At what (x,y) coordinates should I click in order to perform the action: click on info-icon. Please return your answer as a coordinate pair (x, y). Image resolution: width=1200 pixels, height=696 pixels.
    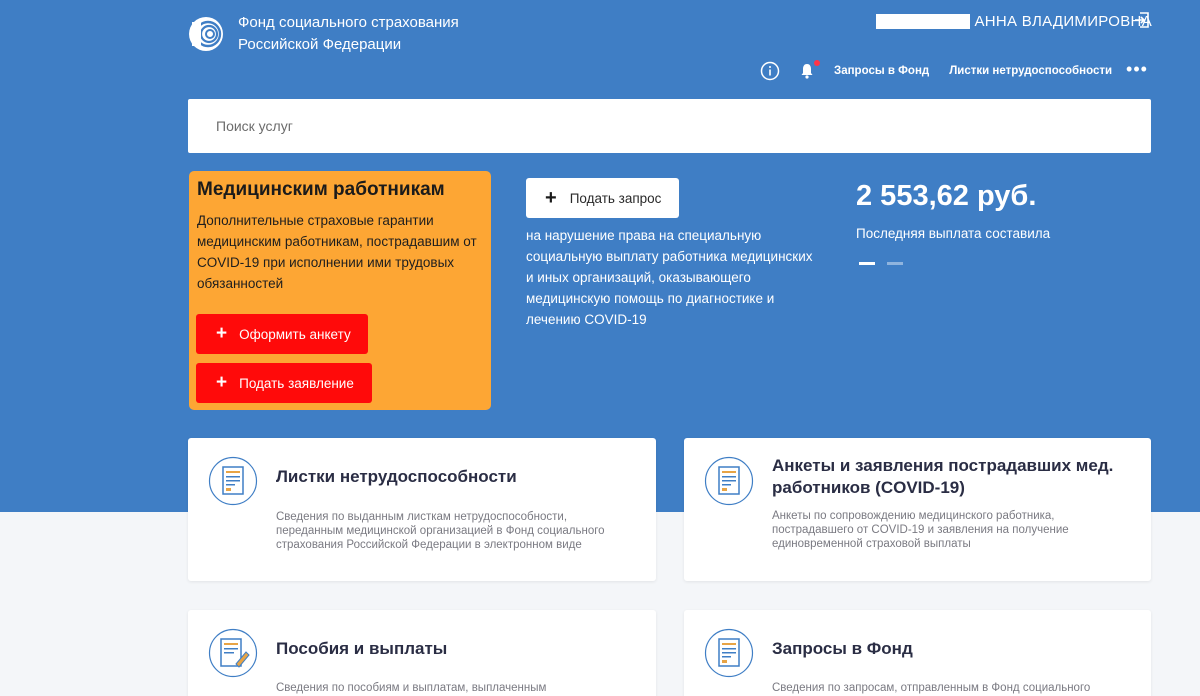
    Looking at the image, I should click on (770, 71).